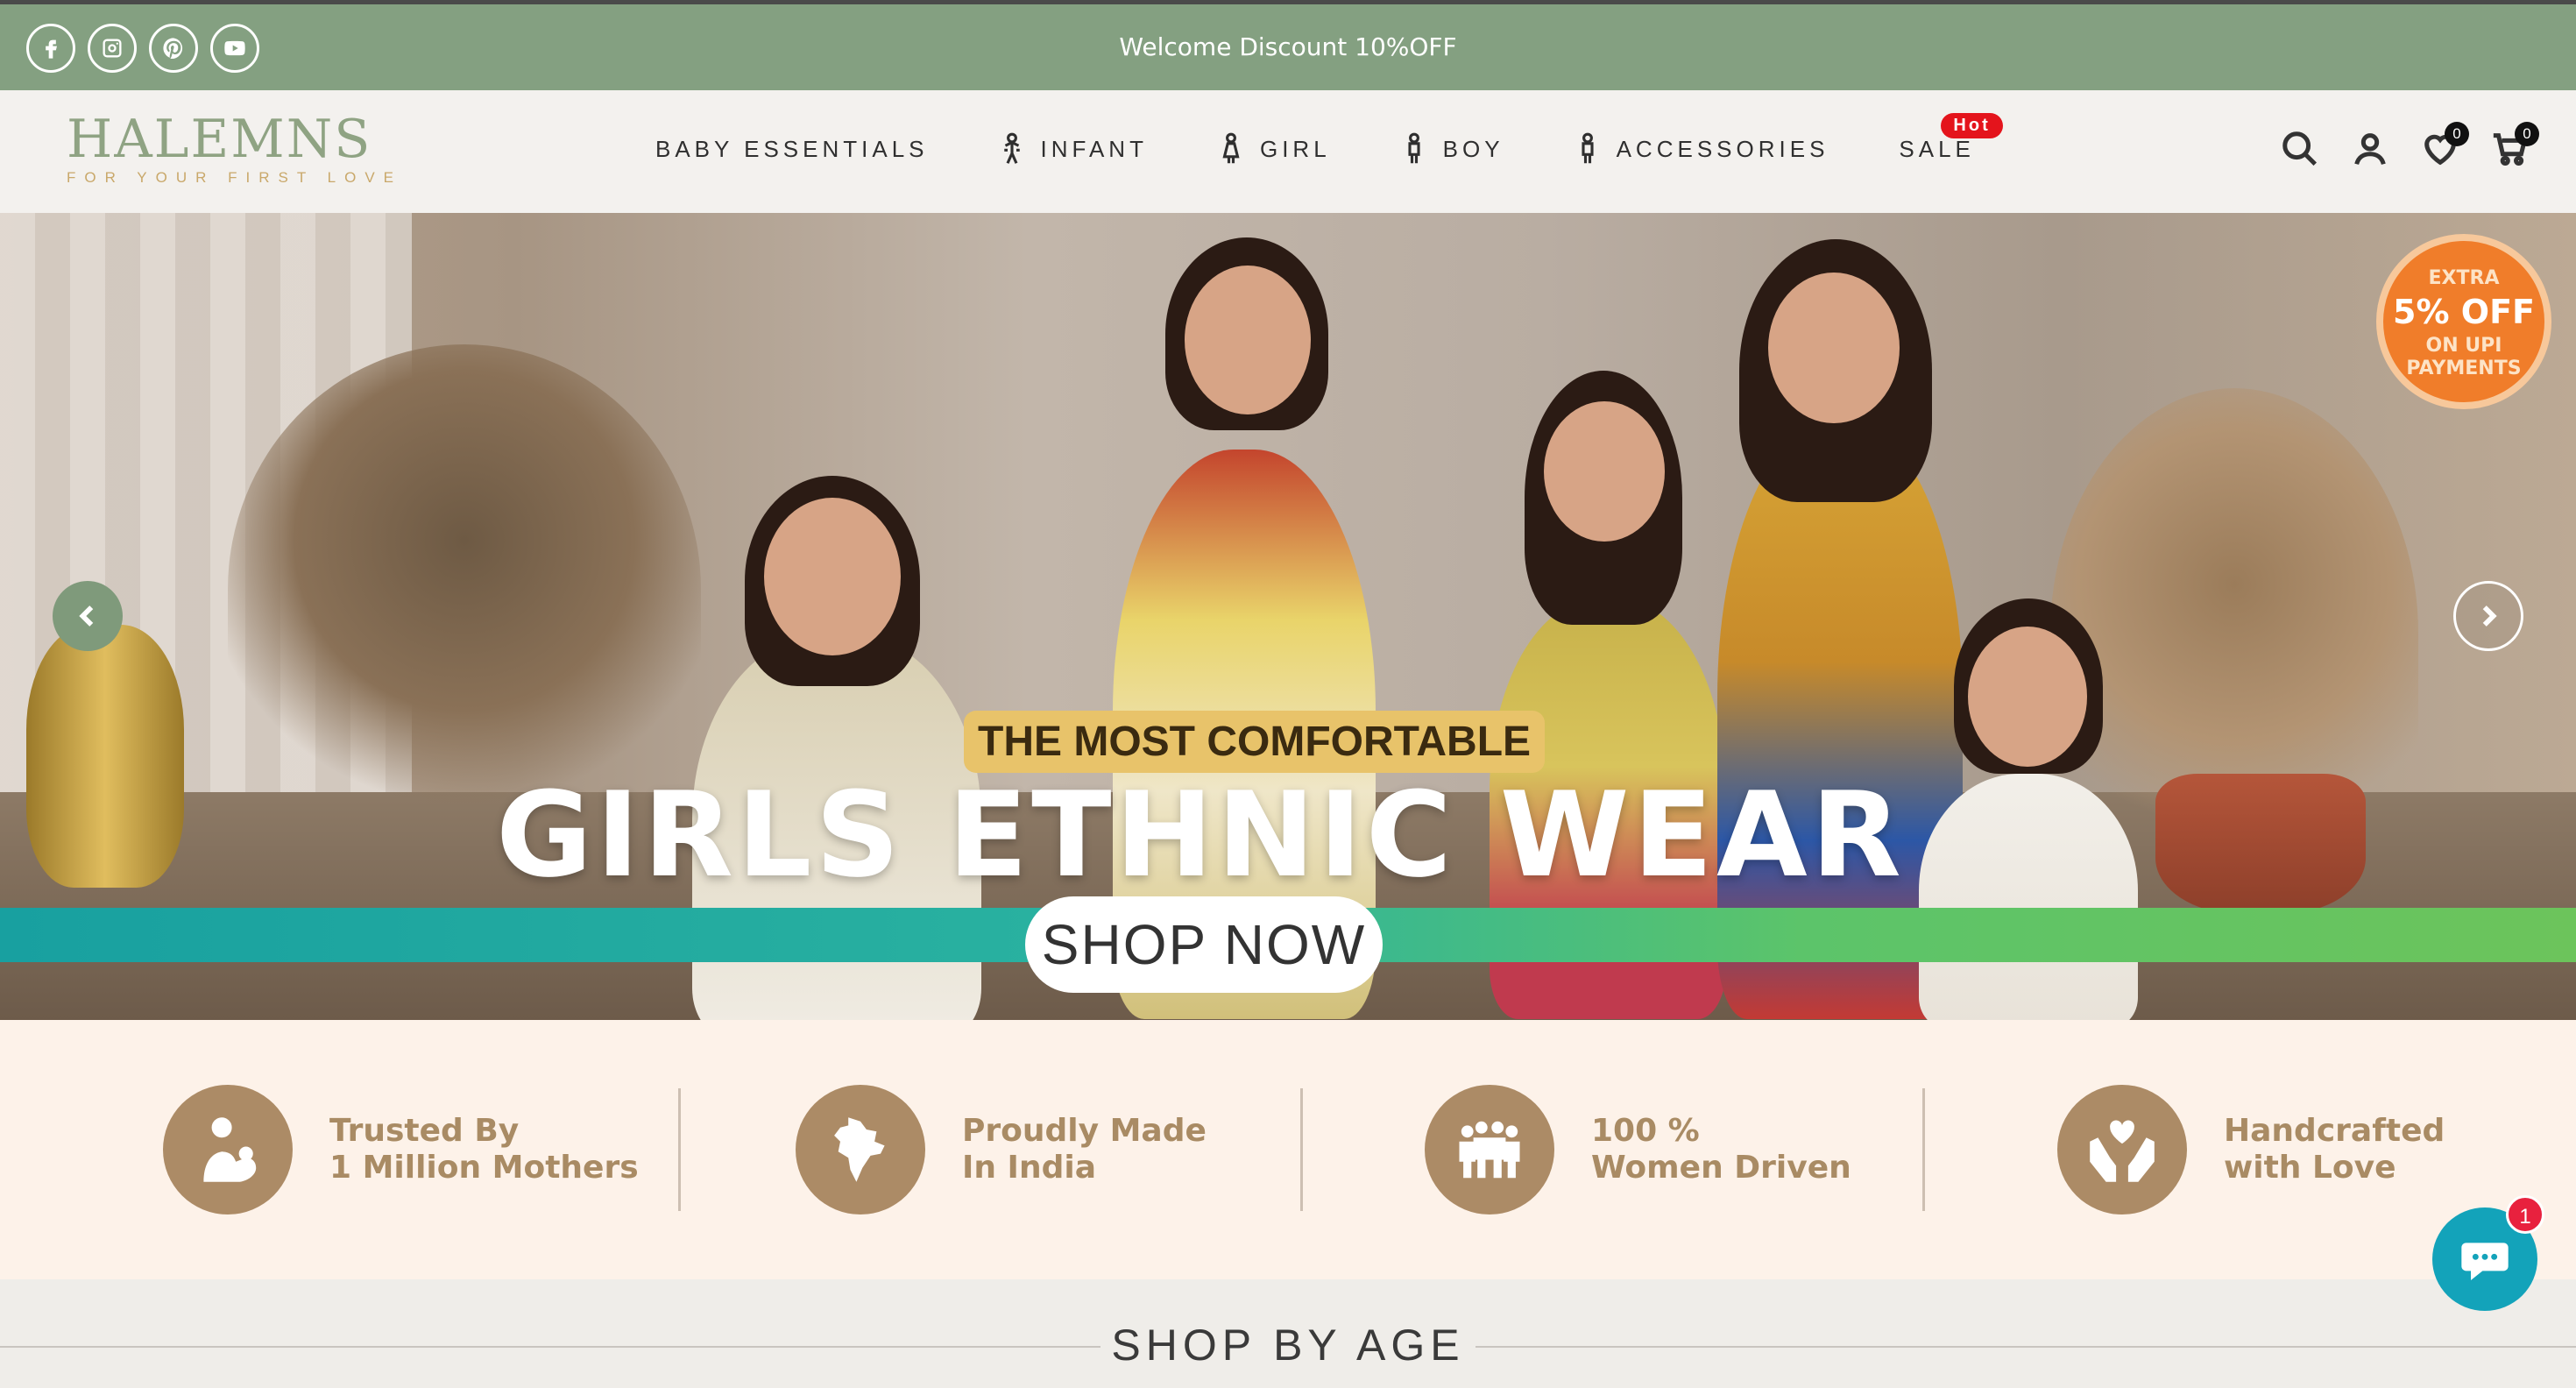 This screenshot has height=1388, width=2576. Describe the element at coordinates (1295, 149) in the screenshot. I see `nav-label: GIRL` at that location.